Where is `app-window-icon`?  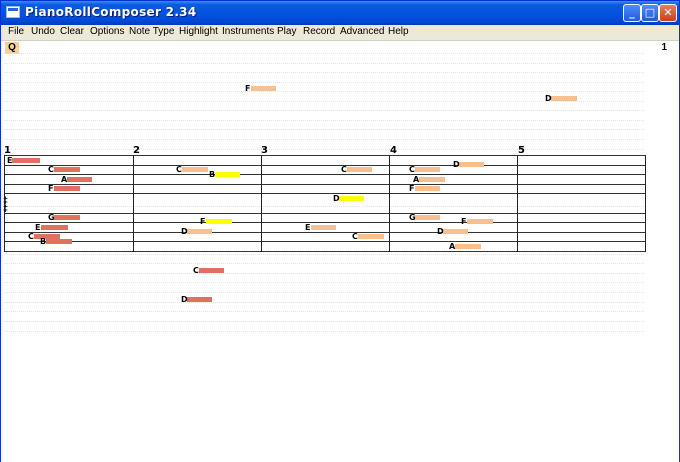 app-window-icon is located at coordinates (13, 12).